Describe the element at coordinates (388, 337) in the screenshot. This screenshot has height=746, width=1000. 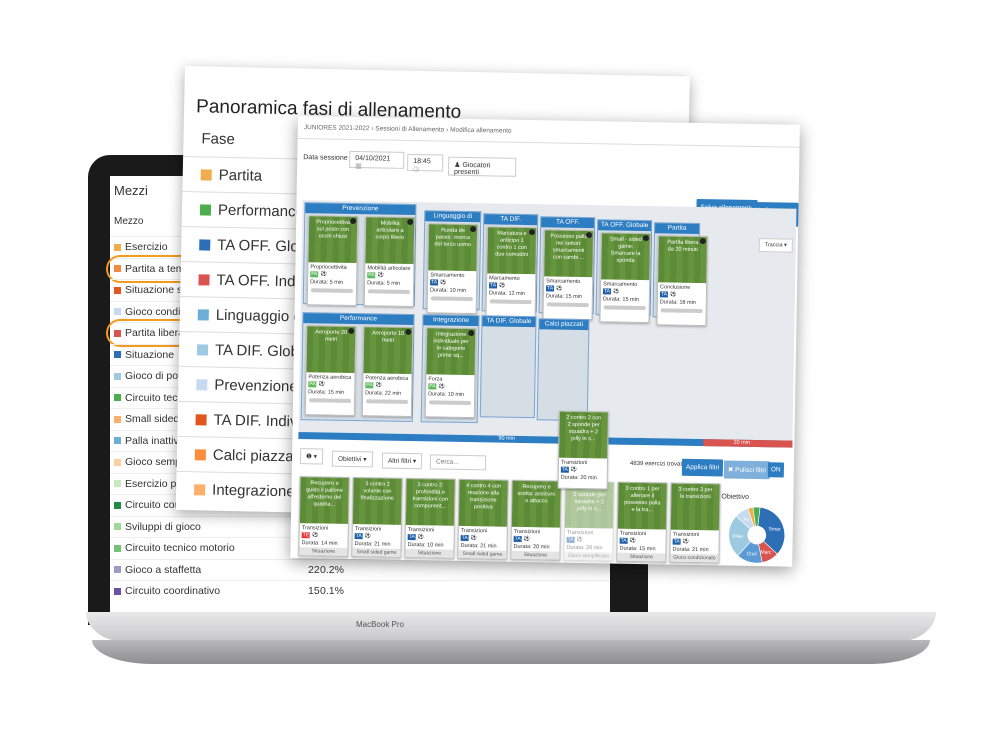
I see `exercise-title: Aeroporto 10 metri` at that location.